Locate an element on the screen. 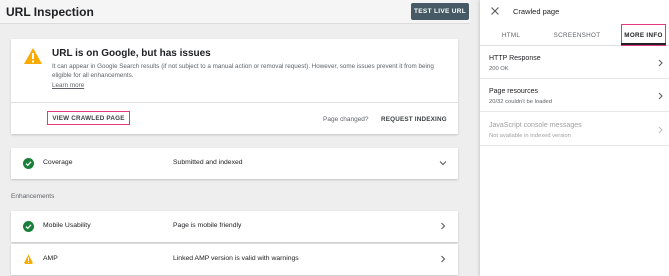  http-response-value: 200 OK is located at coordinates (499, 69).